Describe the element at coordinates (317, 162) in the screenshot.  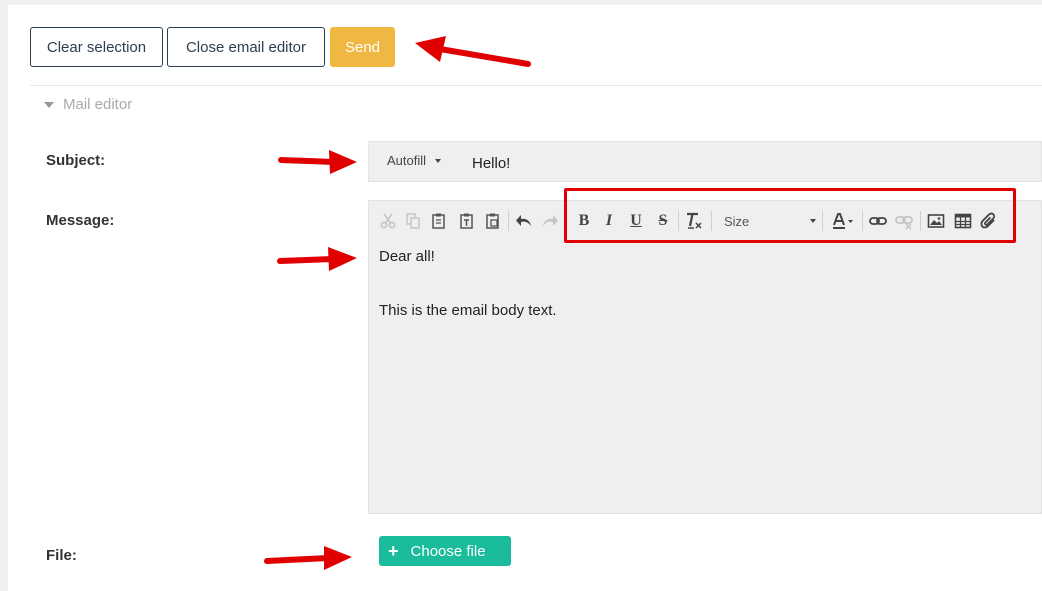
I see `annotation-arrow-subject` at that location.